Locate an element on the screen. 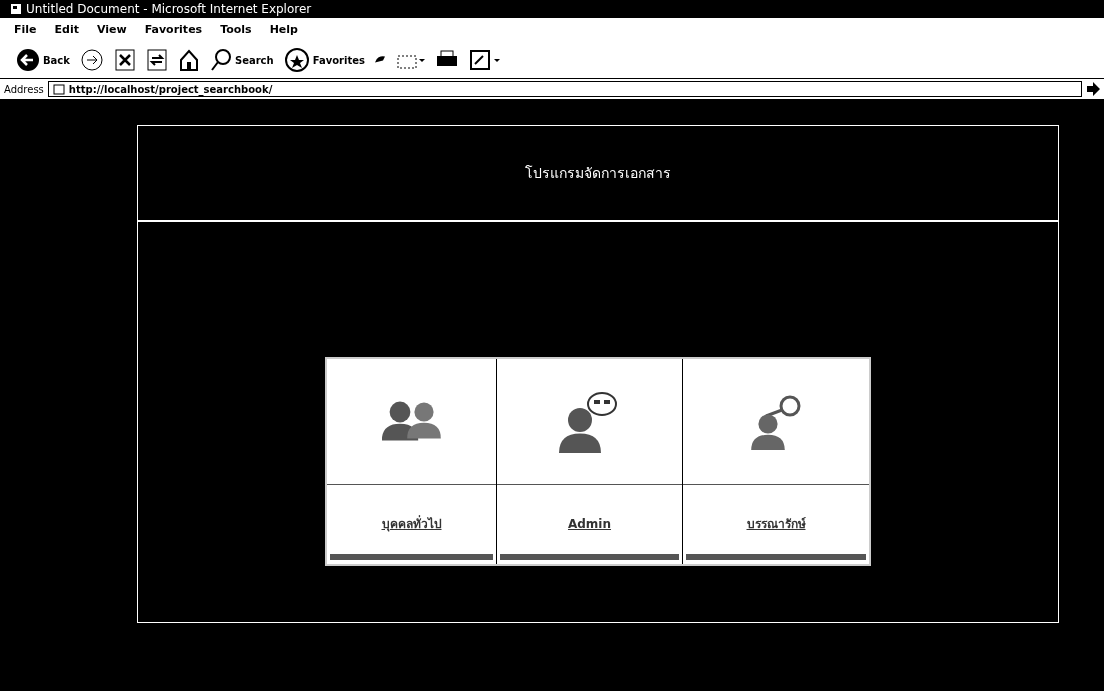 This screenshot has width=1104, height=691. search-icon is located at coordinates (220, 60).